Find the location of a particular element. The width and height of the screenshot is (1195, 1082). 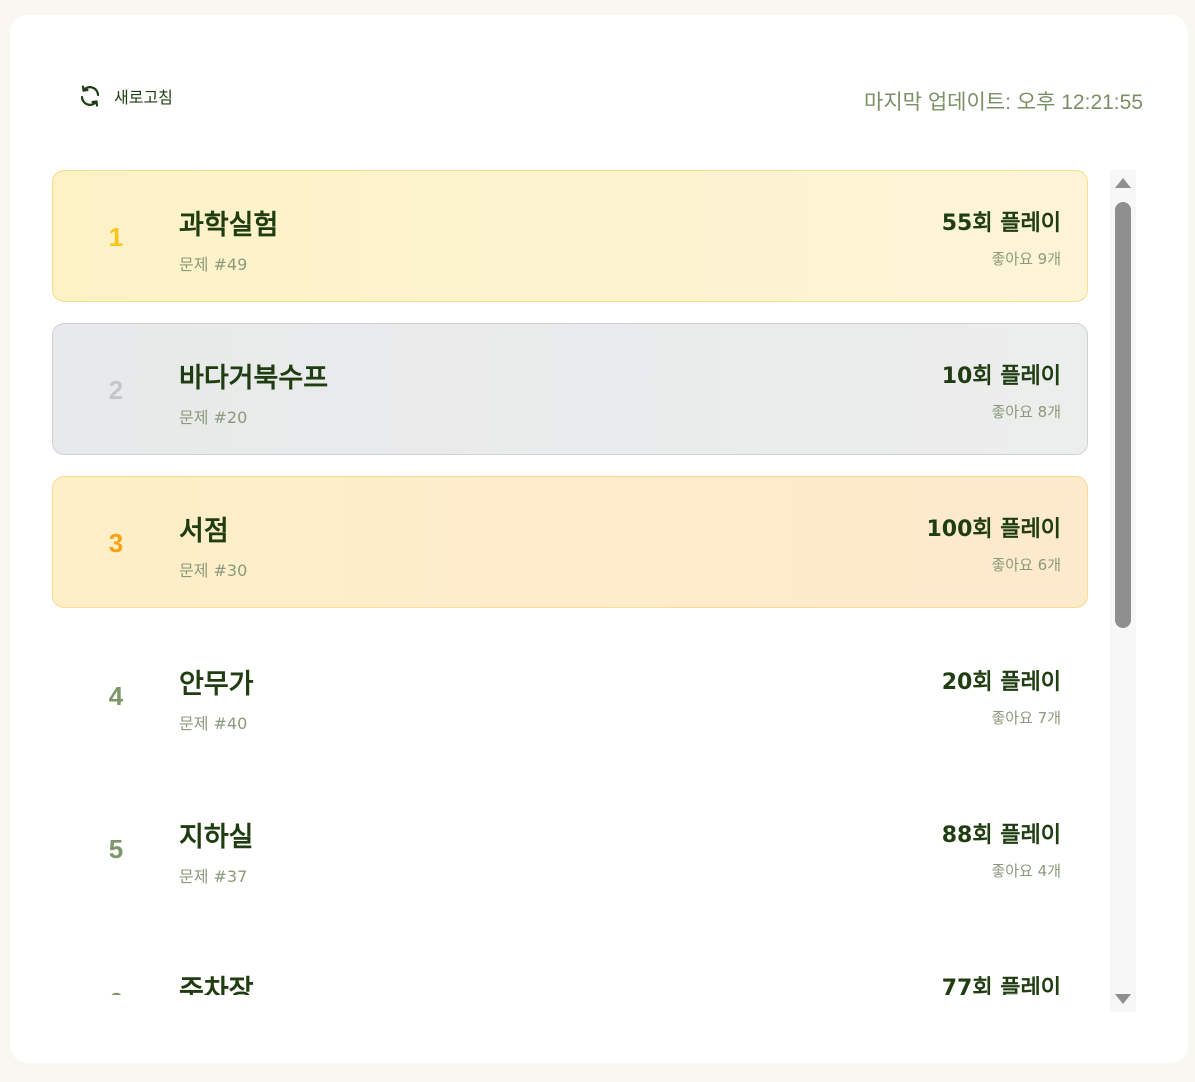

ranking-row: 6 주차장 77회 플레이 is located at coordinates (570, 965).